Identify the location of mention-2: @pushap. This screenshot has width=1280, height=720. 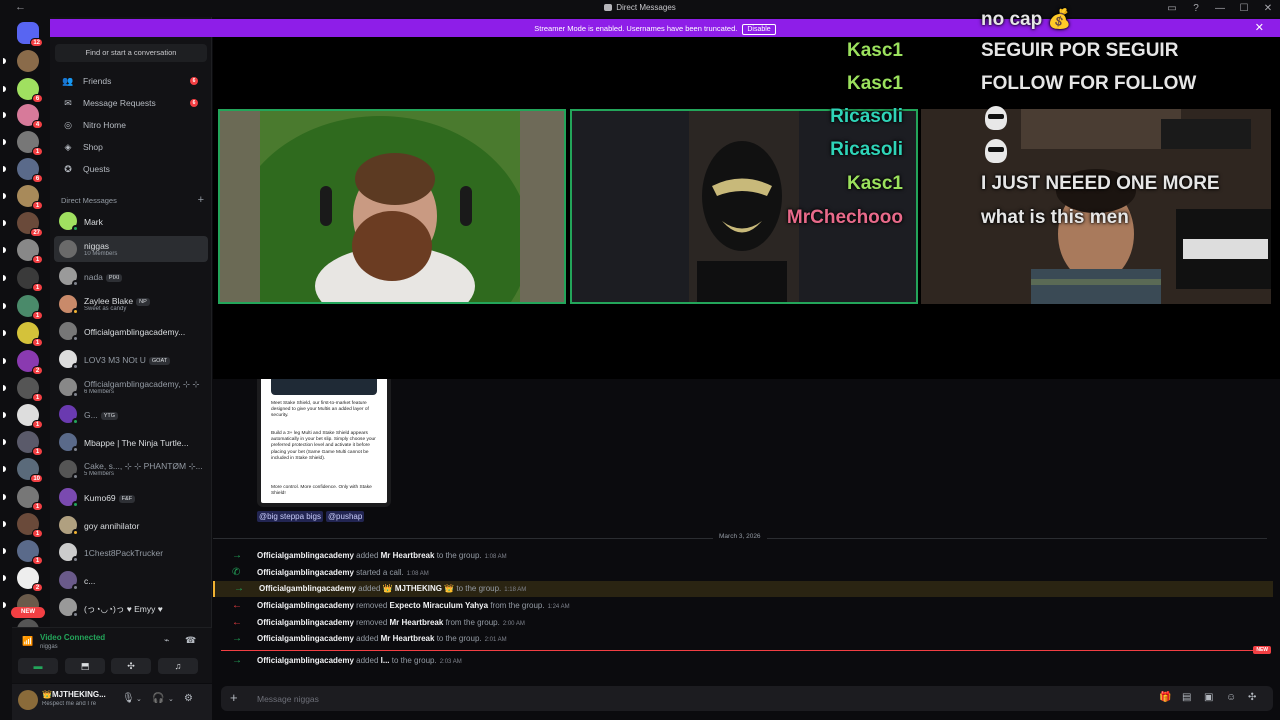
(345, 516).